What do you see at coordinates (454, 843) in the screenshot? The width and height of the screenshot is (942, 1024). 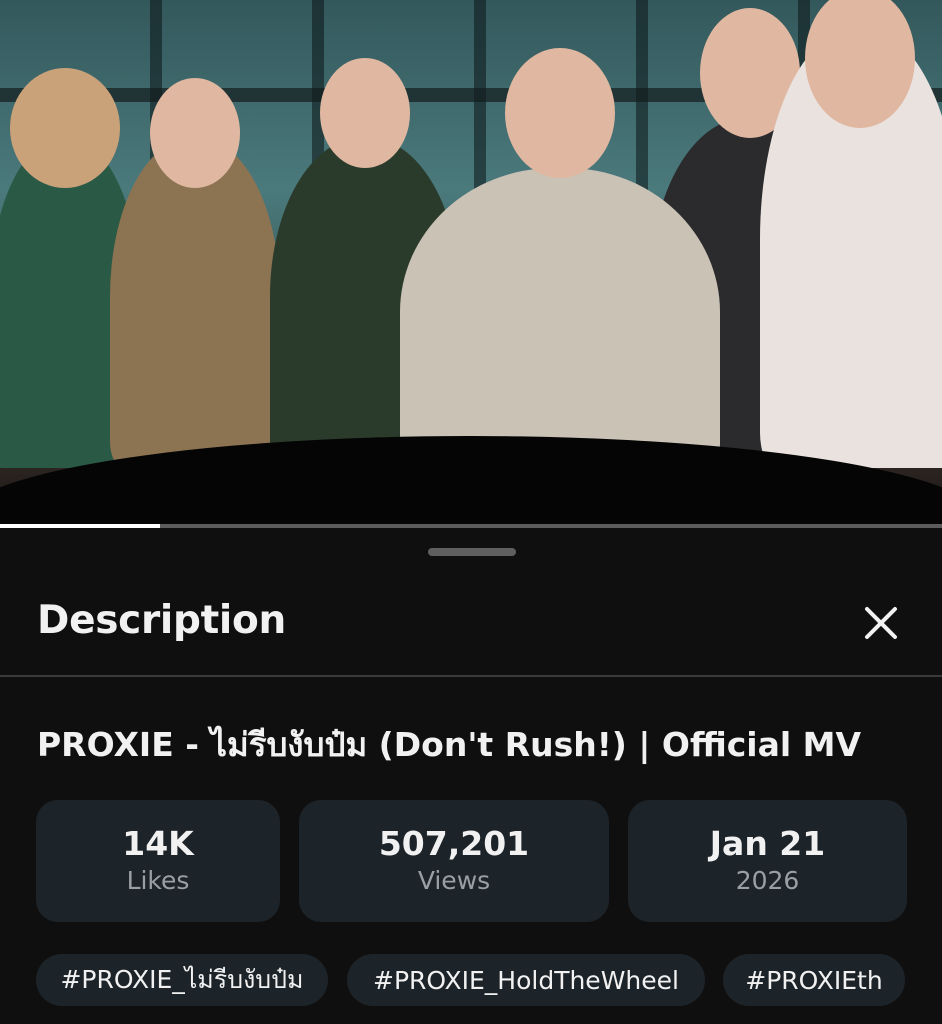 I see `views-count: 507,201` at bounding box center [454, 843].